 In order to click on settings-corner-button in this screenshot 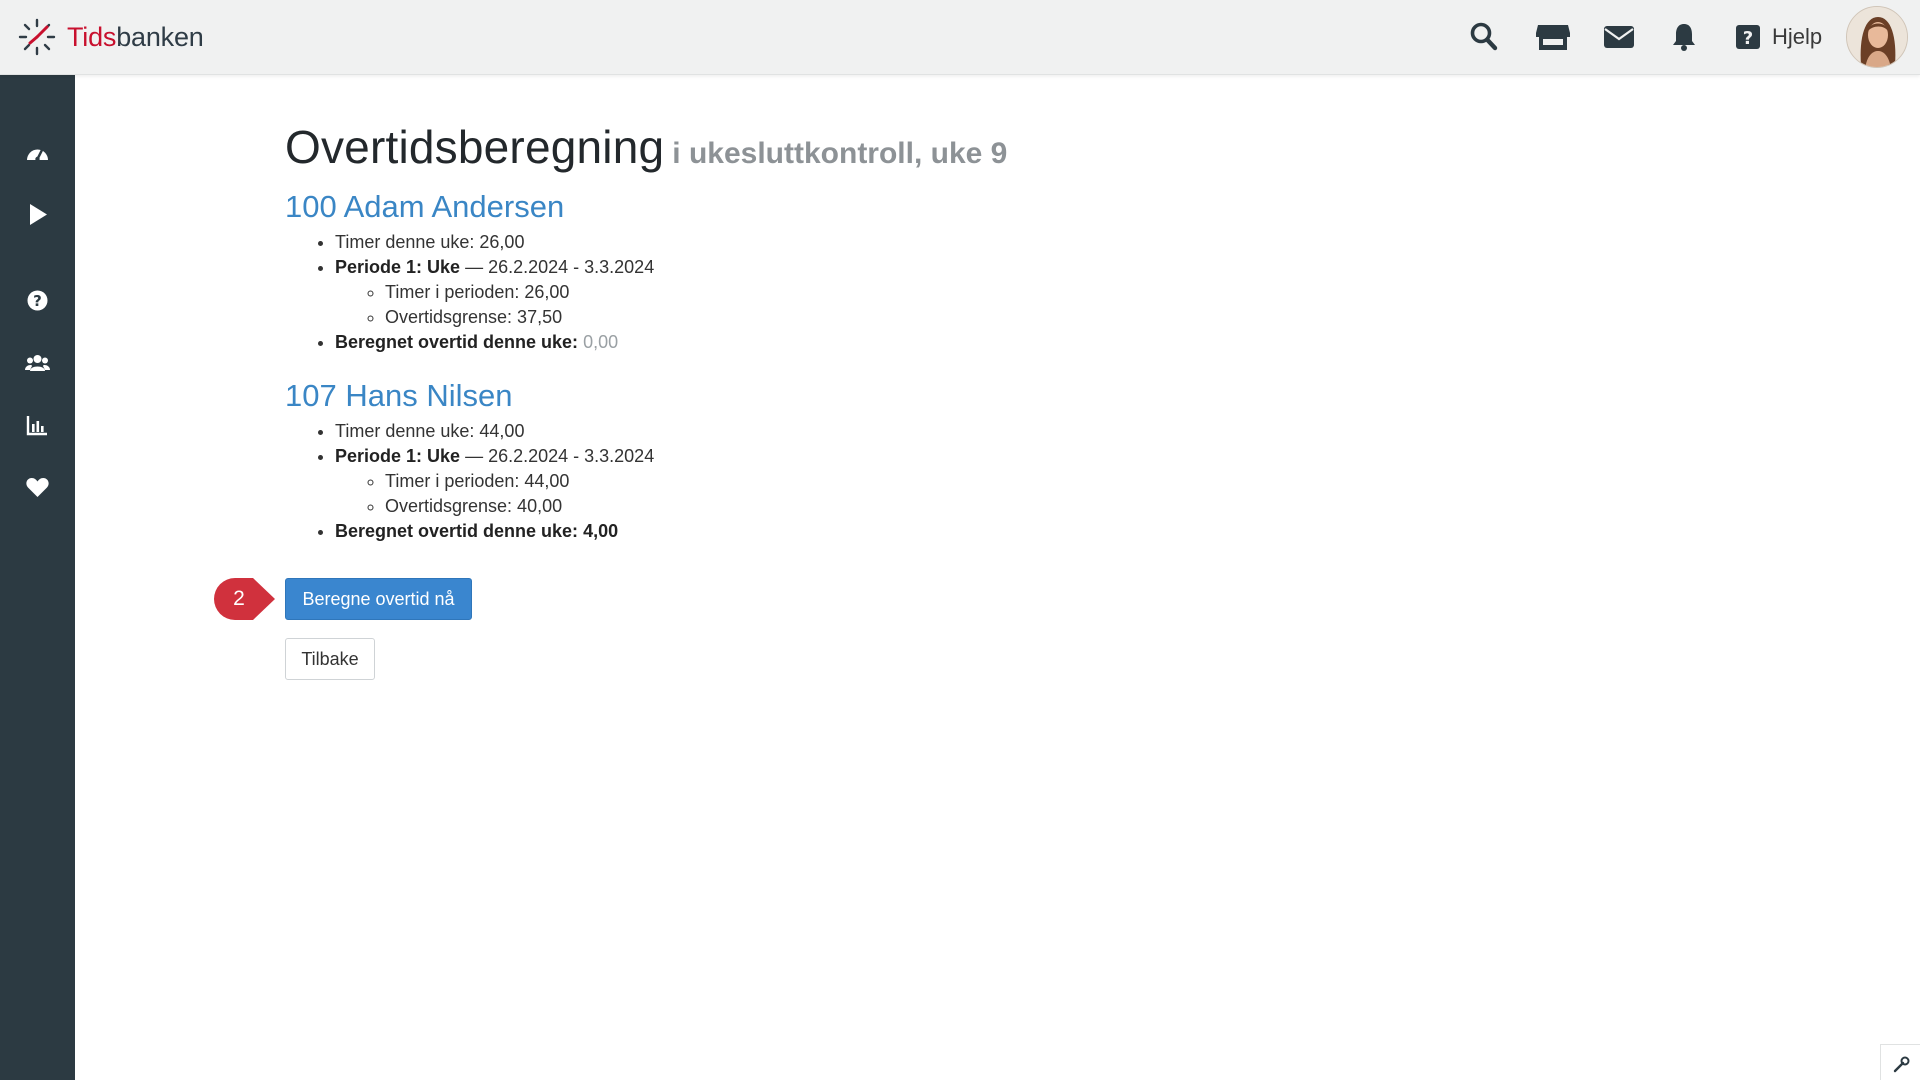, I will do `click(1900, 1062)`.